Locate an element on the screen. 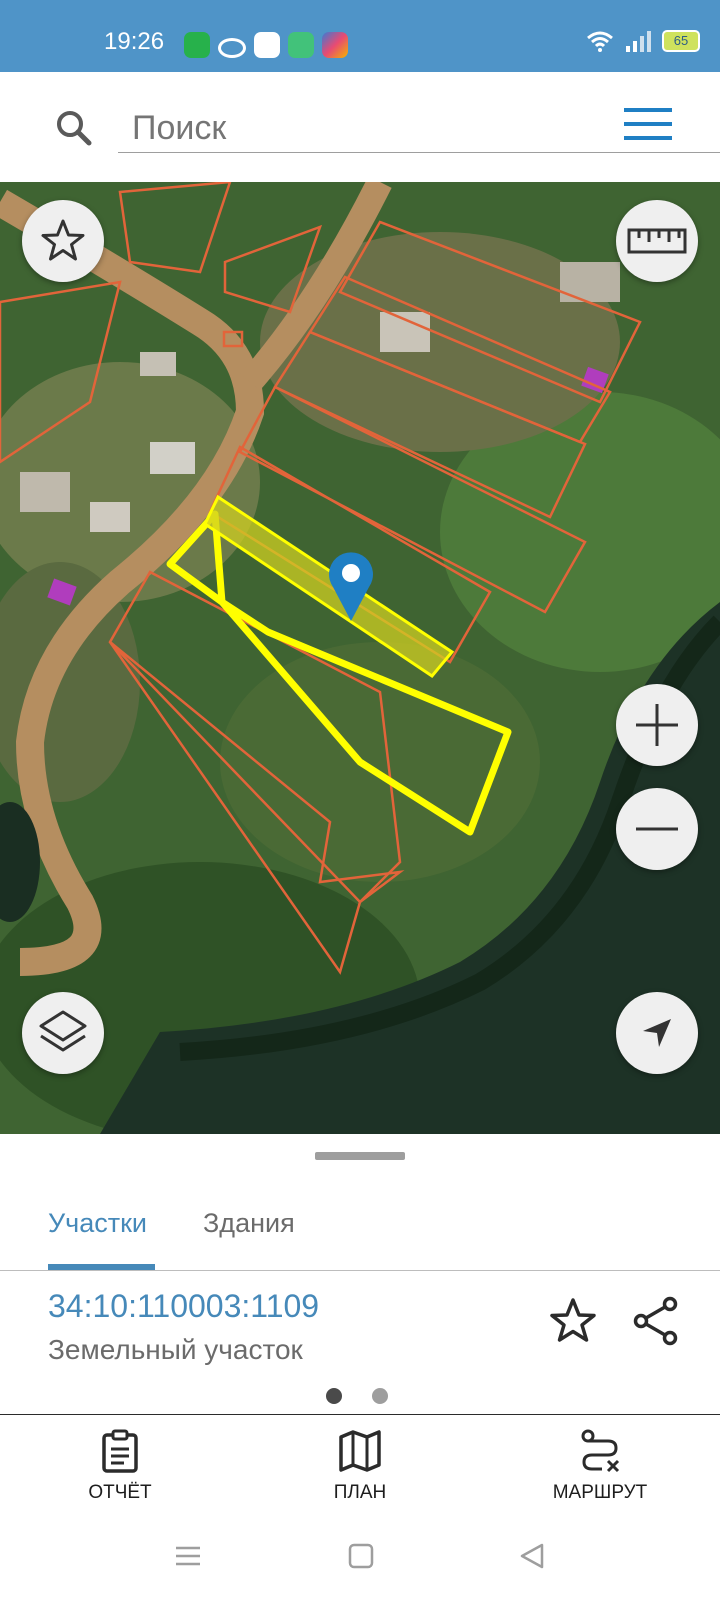 The image size is (720, 1600). search-bar is located at coordinates (365, 127).